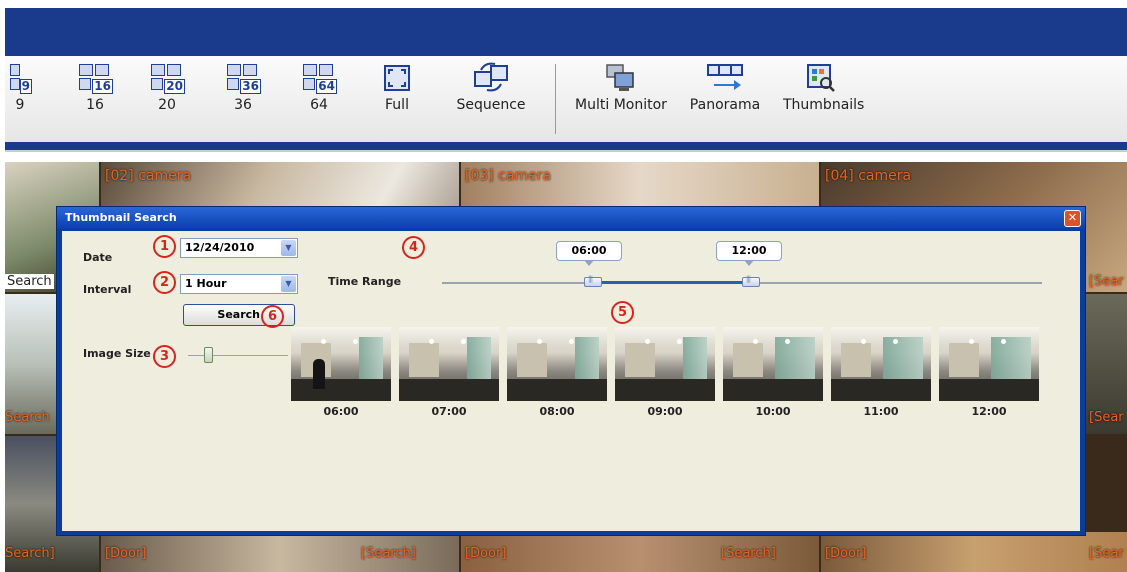 This screenshot has height=572, width=1127. What do you see at coordinates (1072, 218) in the screenshot?
I see `close-icon: ✕` at bounding box center [1072, 218].